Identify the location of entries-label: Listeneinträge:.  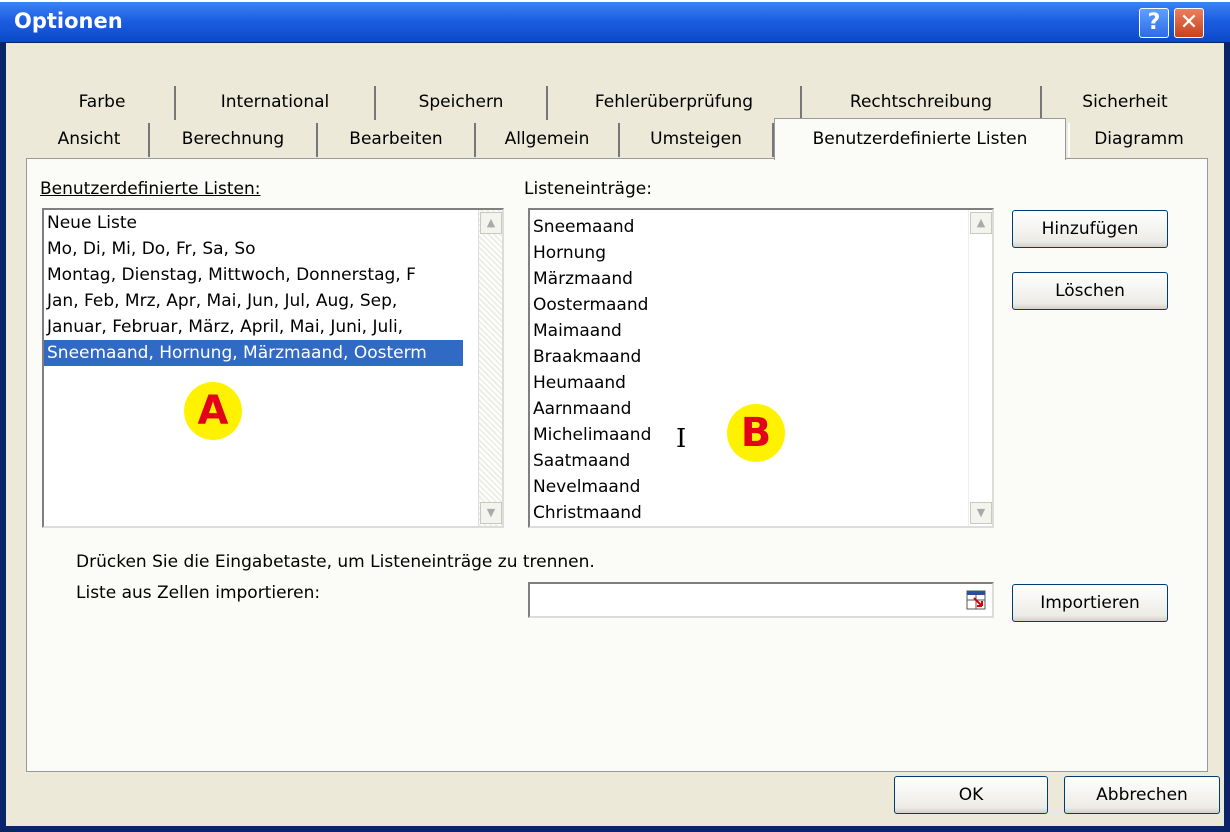
(588, 189).